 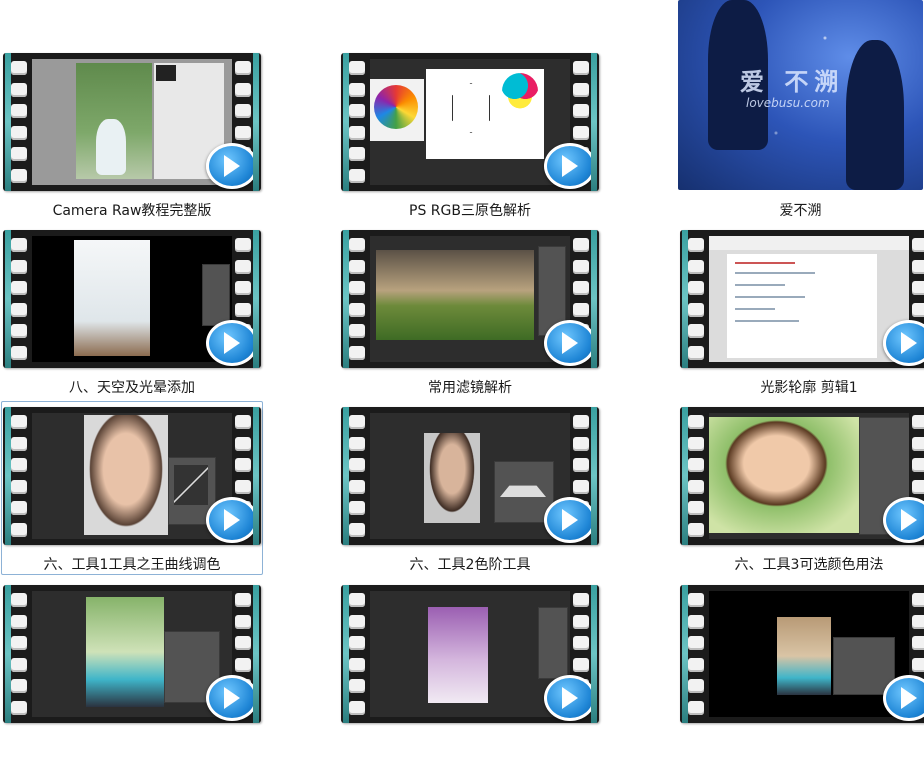 I want to click on item-caption: 六、工具1工具之王曲线调色, so click(x=132, y=565).